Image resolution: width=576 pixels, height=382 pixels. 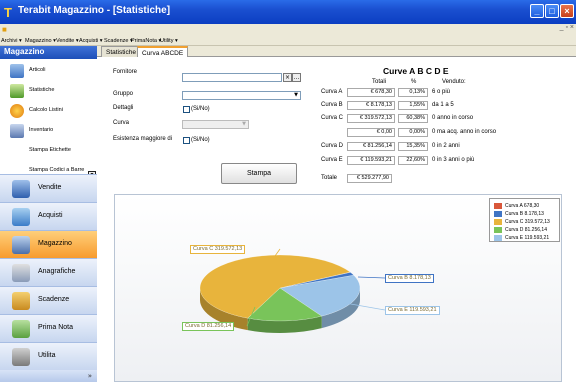 I want to click on window-title: Terabit Magazzino - [Statistiche], so click(x=94, y=10).